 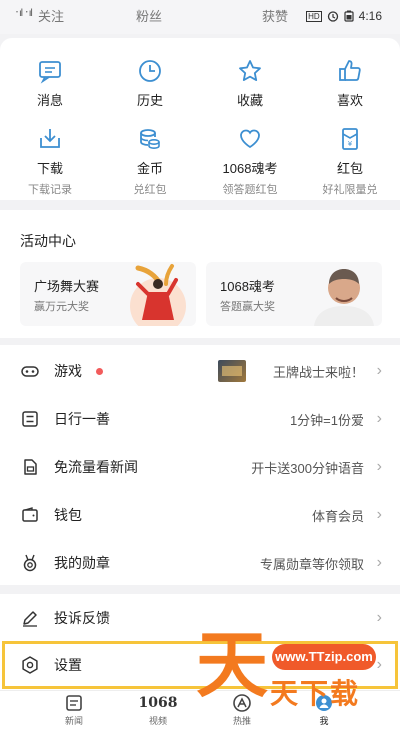 What do you see at coordinates (307, 468) in the screenshot?
I see `menu-item-value: 开卡送300分钟语音` at bounding box center [307, 468].